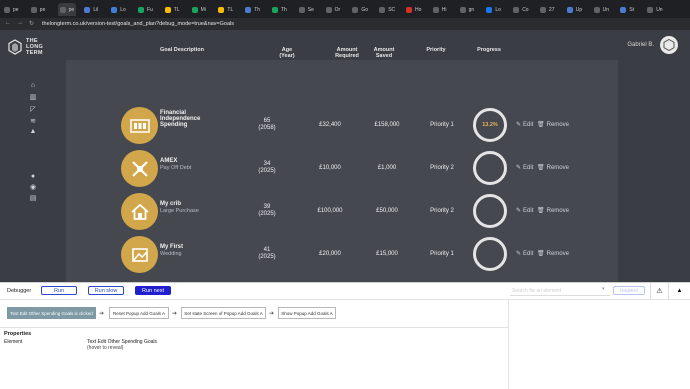  Describe the element at coordinates (640, 45) in the screenshot. I see `user-name: Gabriel B.` at that location.